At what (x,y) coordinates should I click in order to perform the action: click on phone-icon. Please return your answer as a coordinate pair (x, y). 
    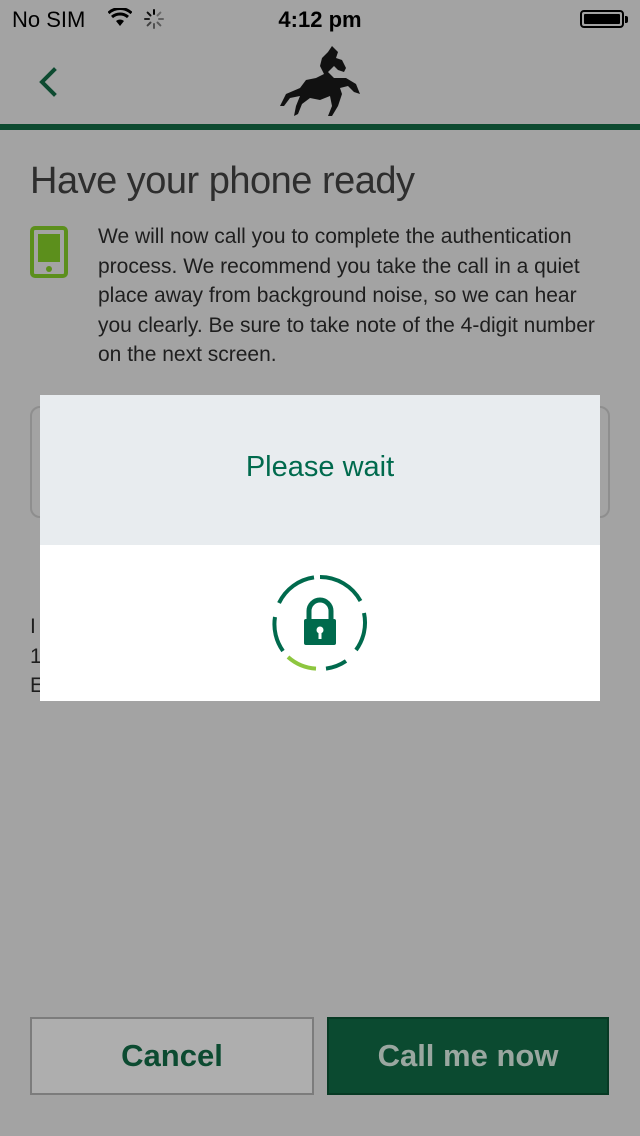
    Looking at the image, I should click on (49, 252).